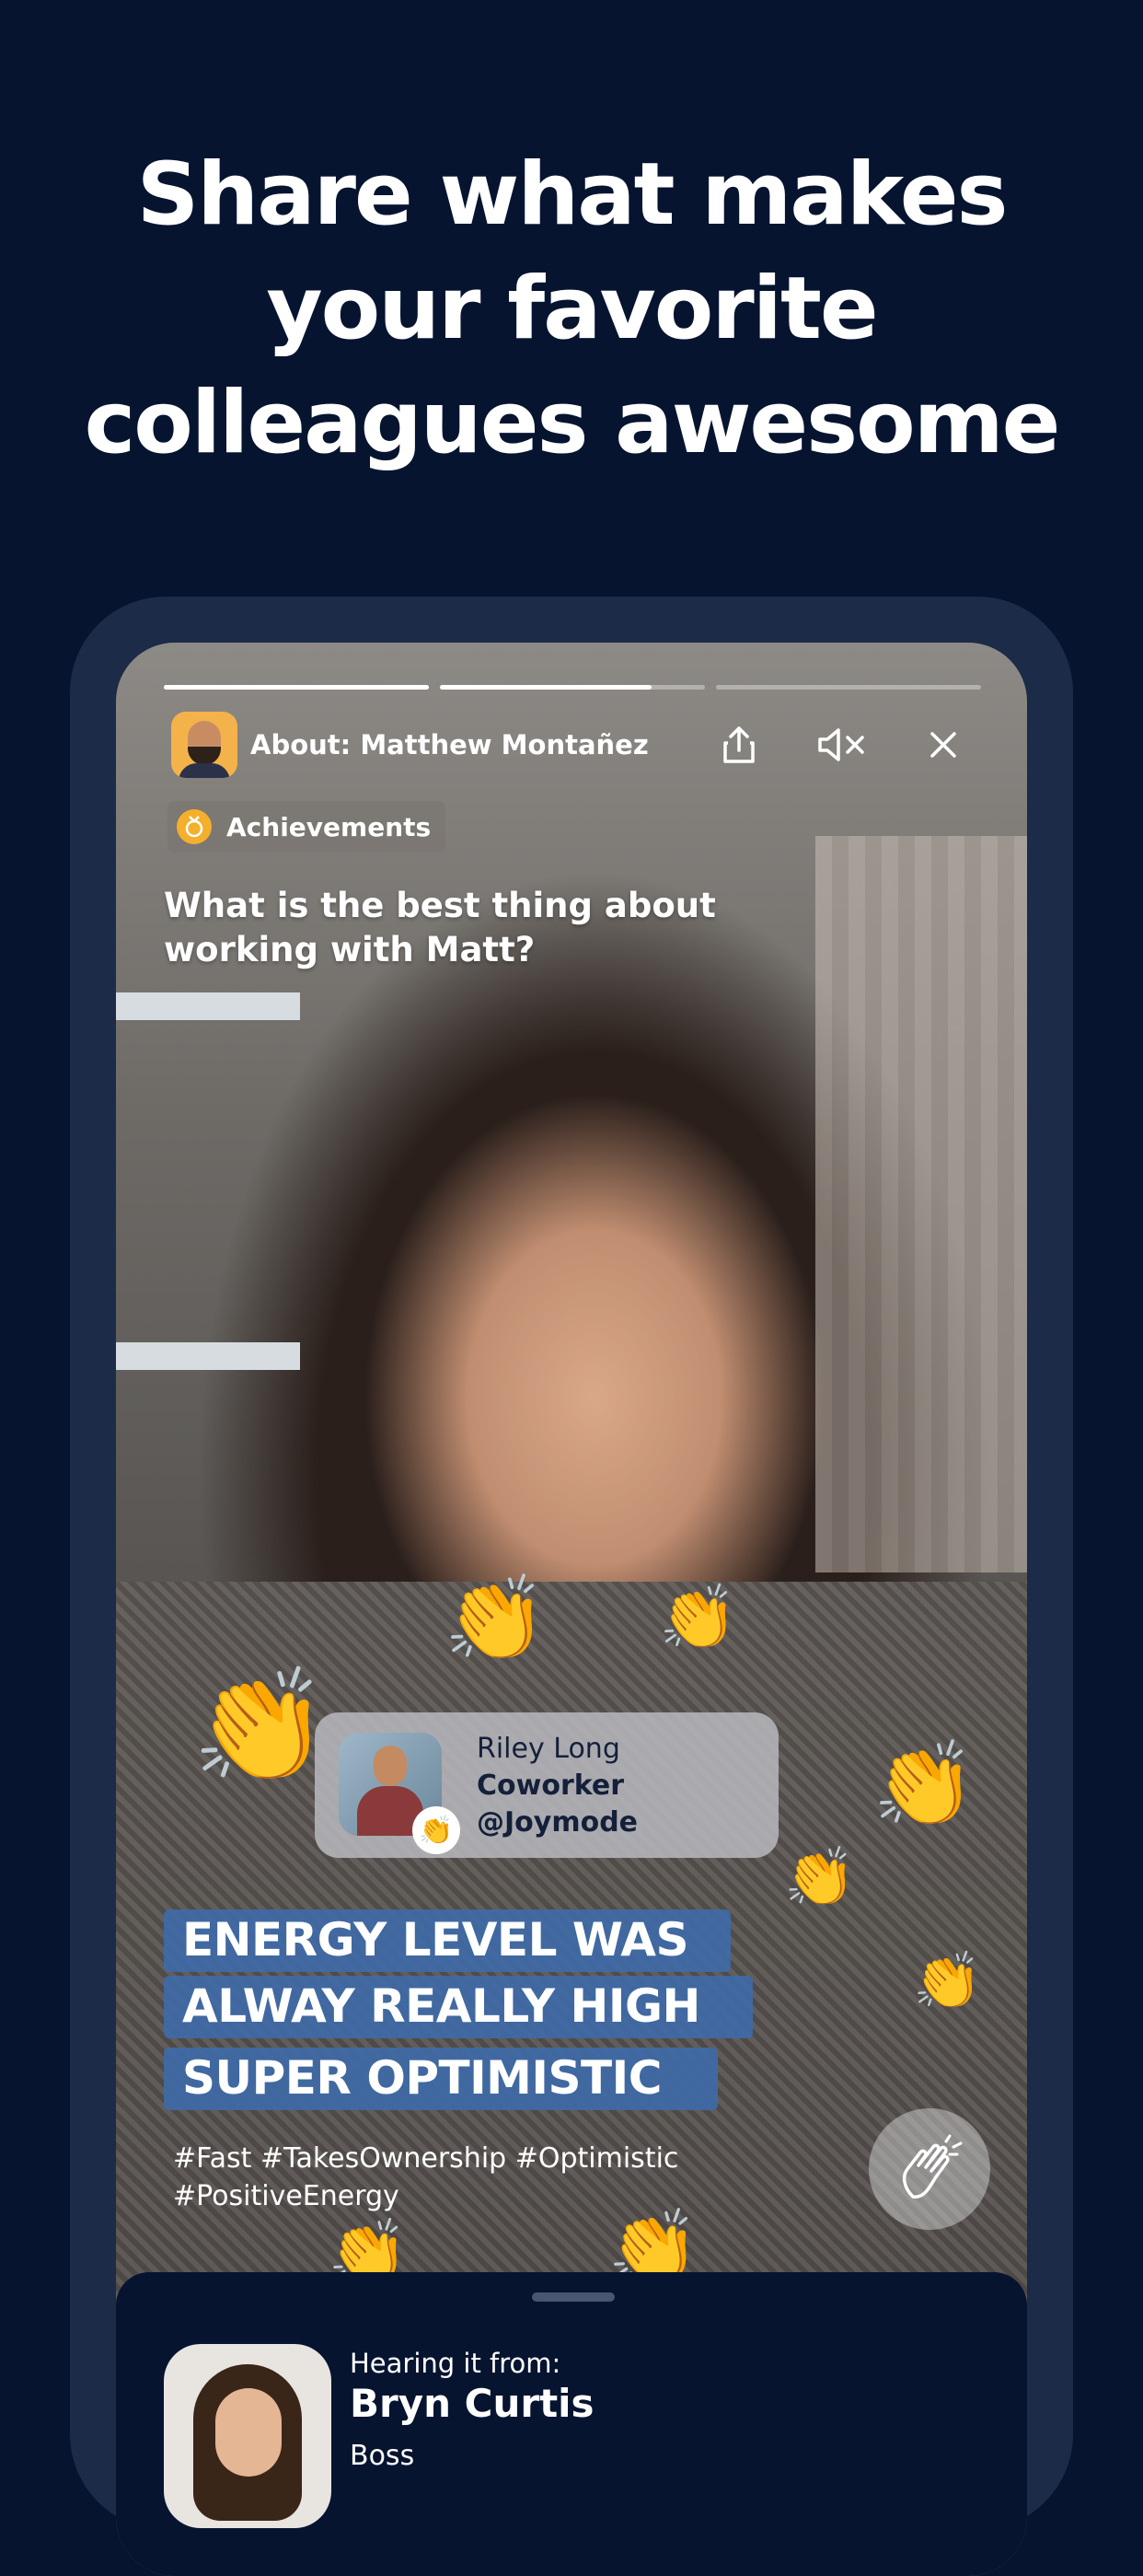  What do you see at coordinates (436, 1830) in the screenshot?
I see `clap-badge-icon: 👏` at bounding box center [436, 1830].